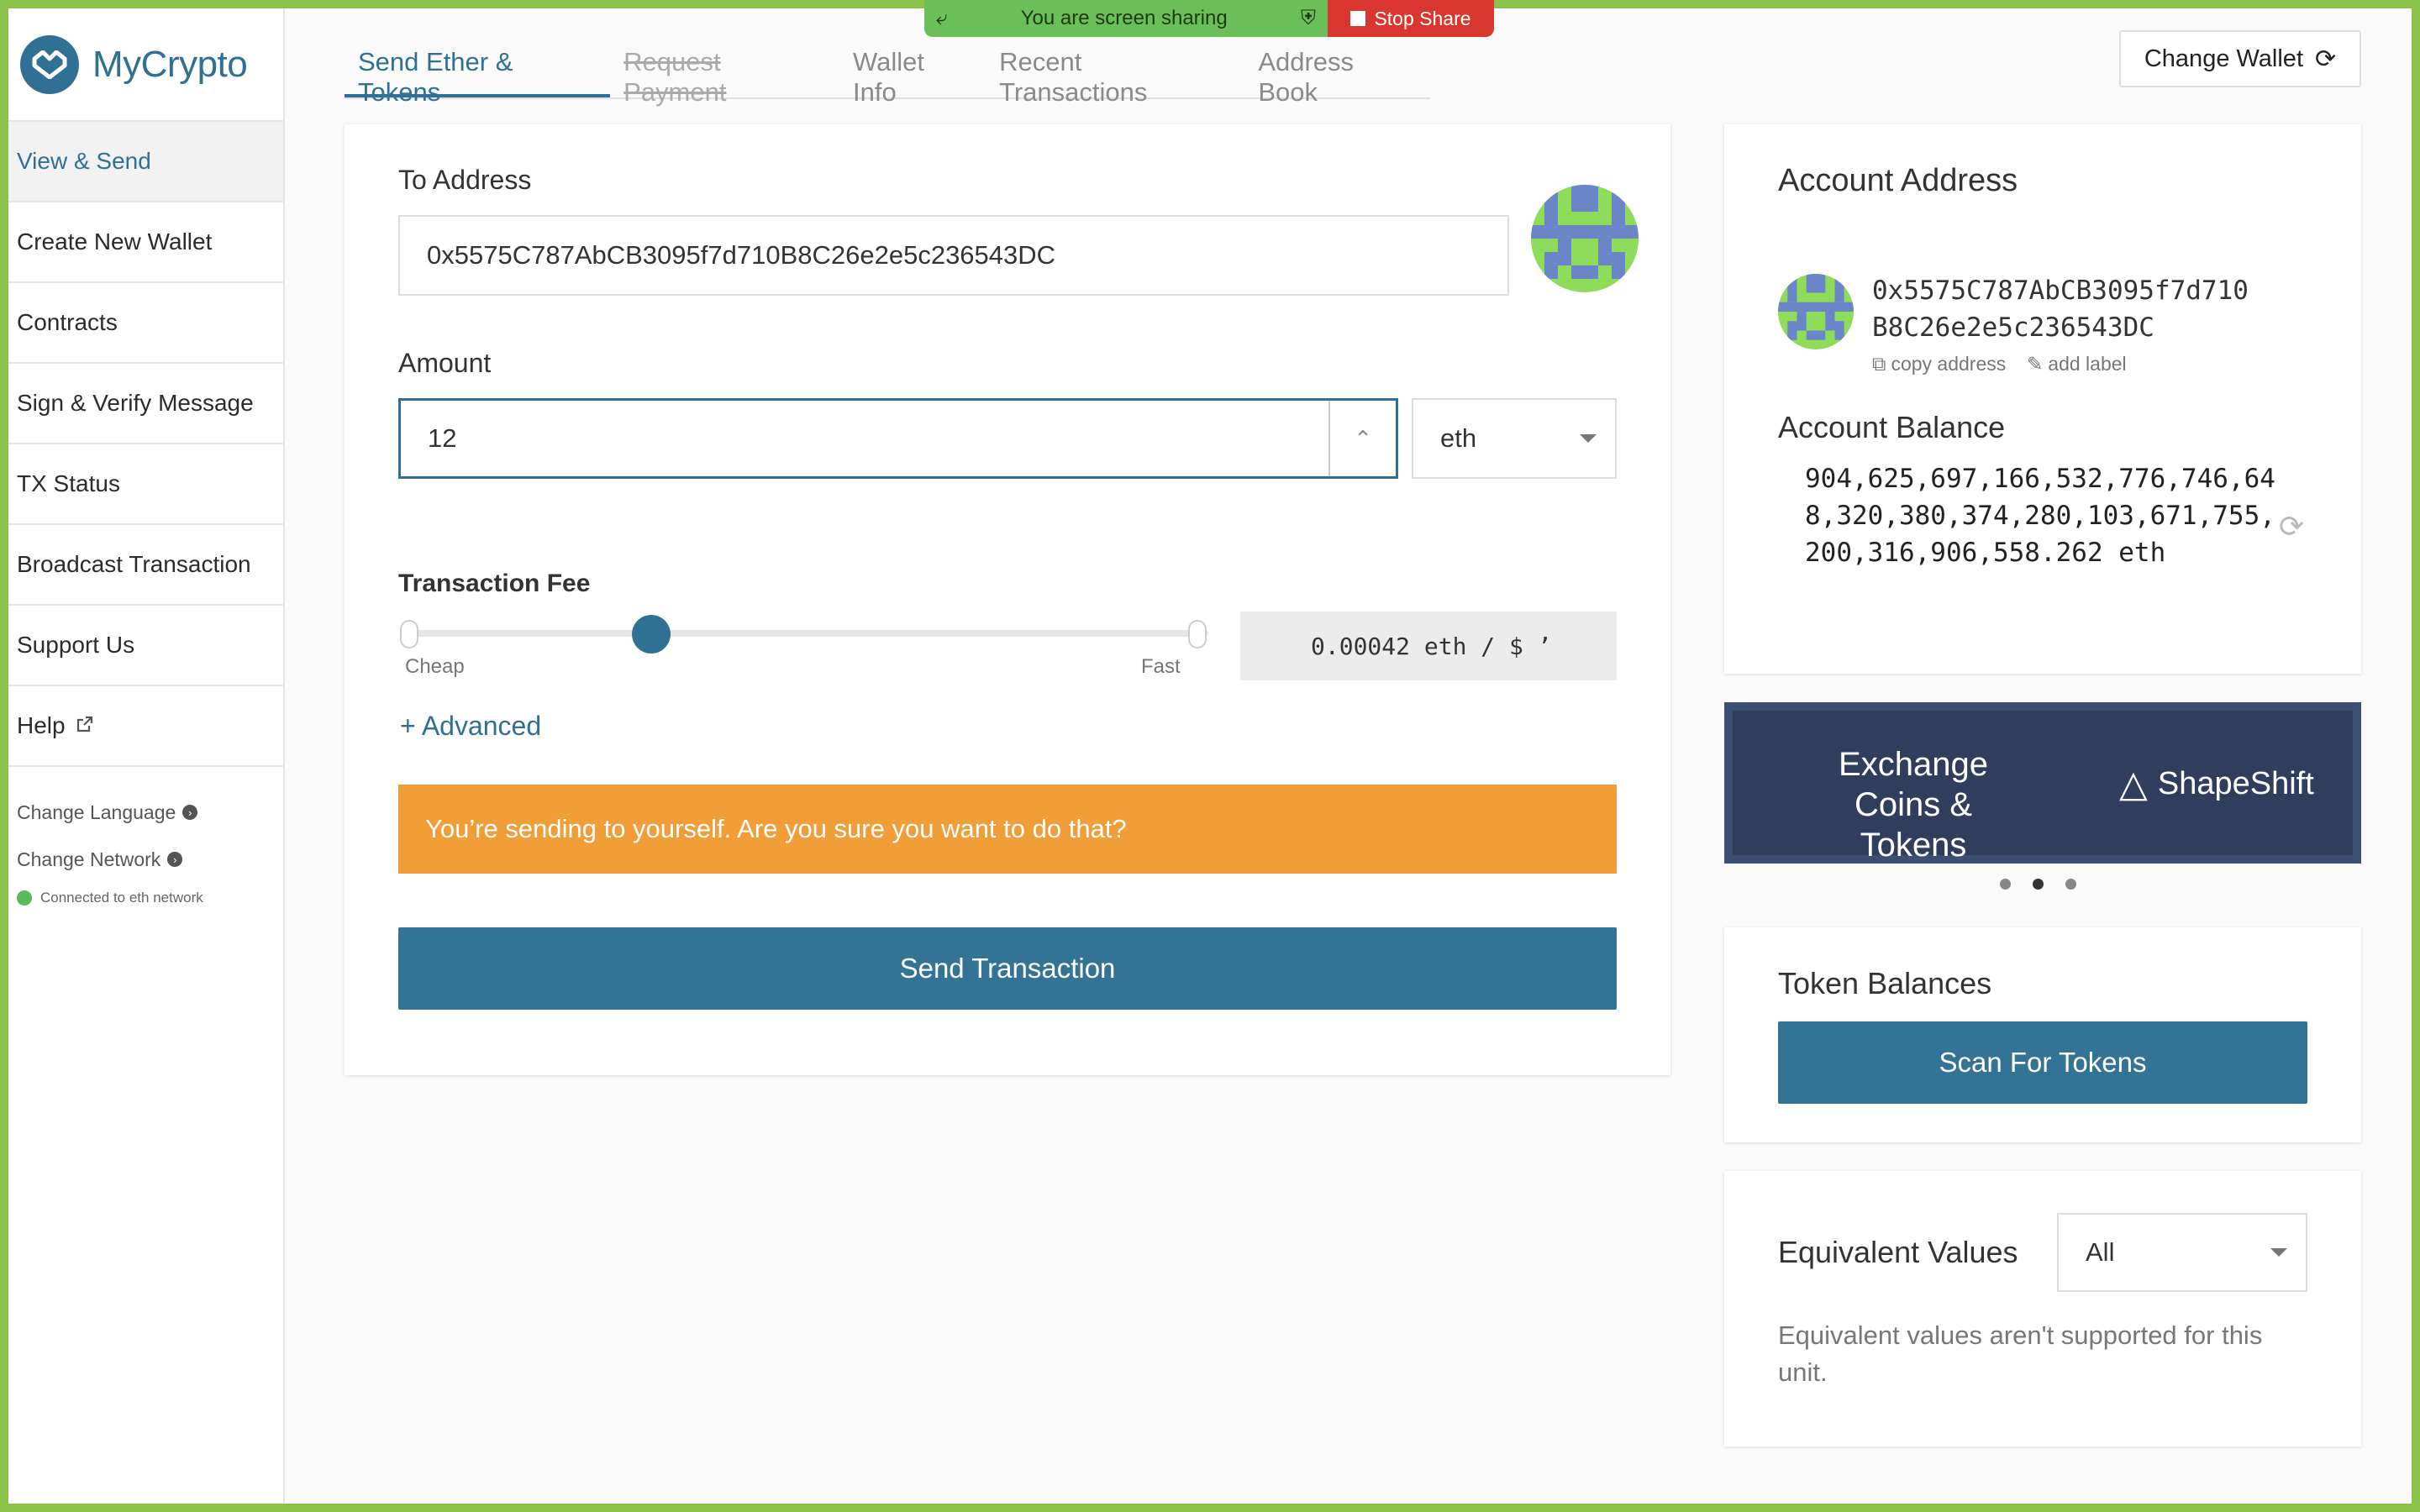  I want to click on stop-icon, so click(1358, 18).